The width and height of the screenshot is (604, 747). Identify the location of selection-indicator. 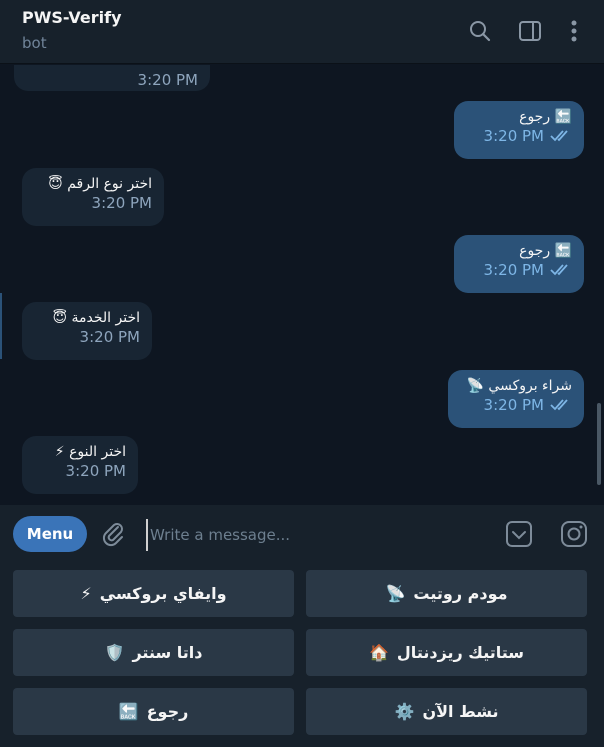
(1, 326).